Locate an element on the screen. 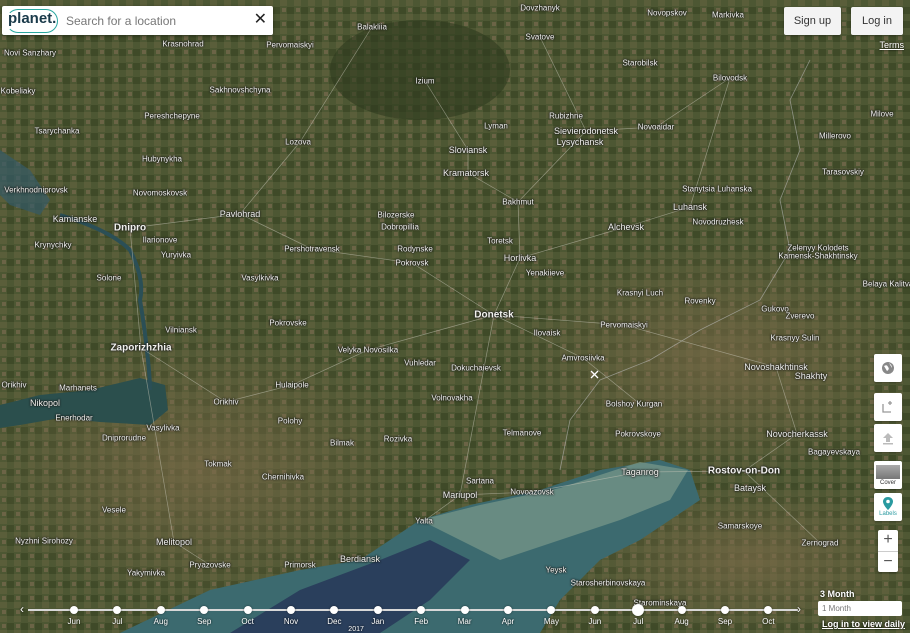 This screenshot has width=910, height=633. globe-icon is located at coordinates (888, 368).